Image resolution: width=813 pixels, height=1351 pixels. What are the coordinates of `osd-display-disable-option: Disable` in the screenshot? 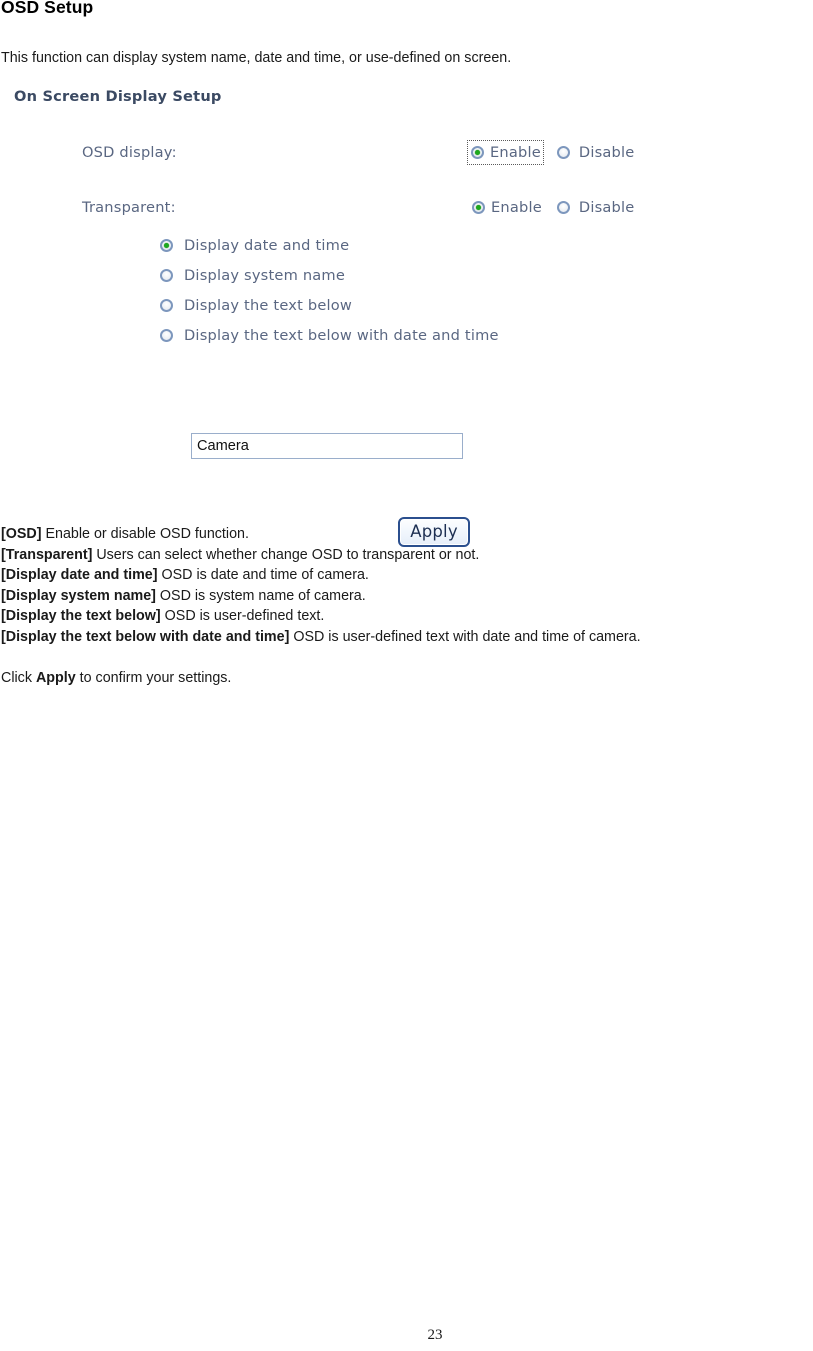 It's located at (595, 152).